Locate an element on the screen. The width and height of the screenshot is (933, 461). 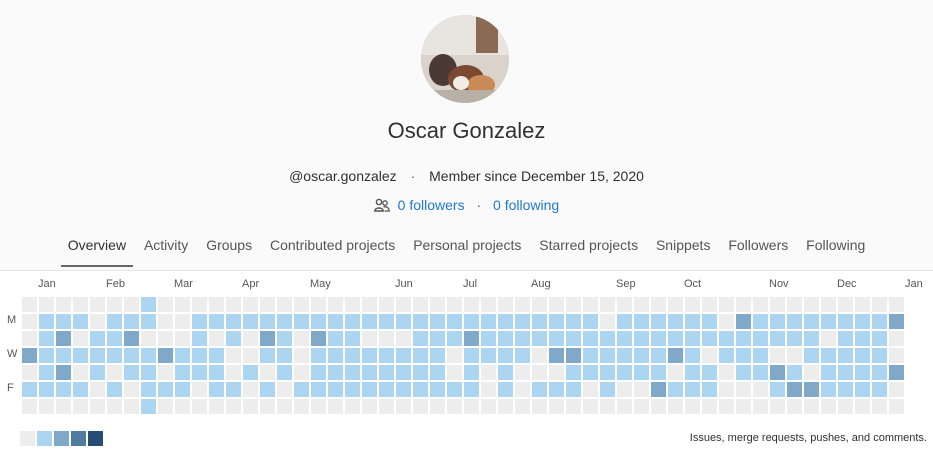
tab-overview: Overview is located at coordinates (97, 246).